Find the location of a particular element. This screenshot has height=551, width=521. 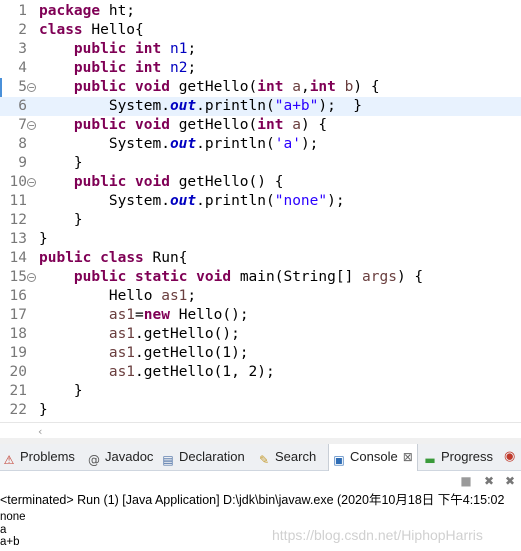

terminate-icon: ■ is located at coordinates (466, 481).